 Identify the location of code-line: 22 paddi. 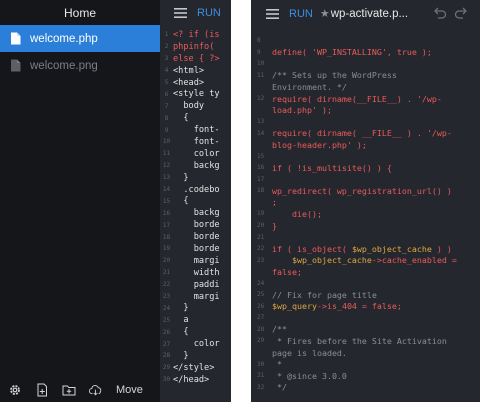
(195, 285).